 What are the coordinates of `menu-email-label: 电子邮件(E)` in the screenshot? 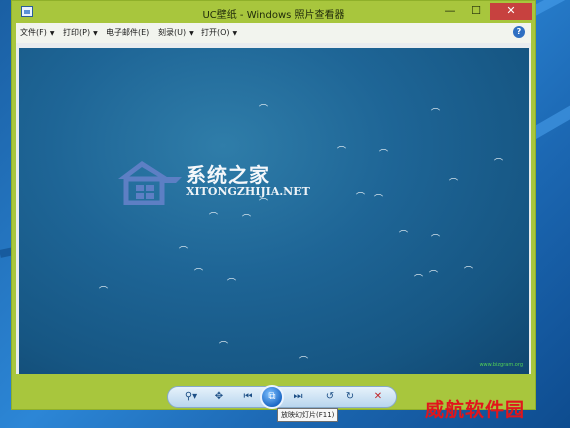 It's located at (128, 32).